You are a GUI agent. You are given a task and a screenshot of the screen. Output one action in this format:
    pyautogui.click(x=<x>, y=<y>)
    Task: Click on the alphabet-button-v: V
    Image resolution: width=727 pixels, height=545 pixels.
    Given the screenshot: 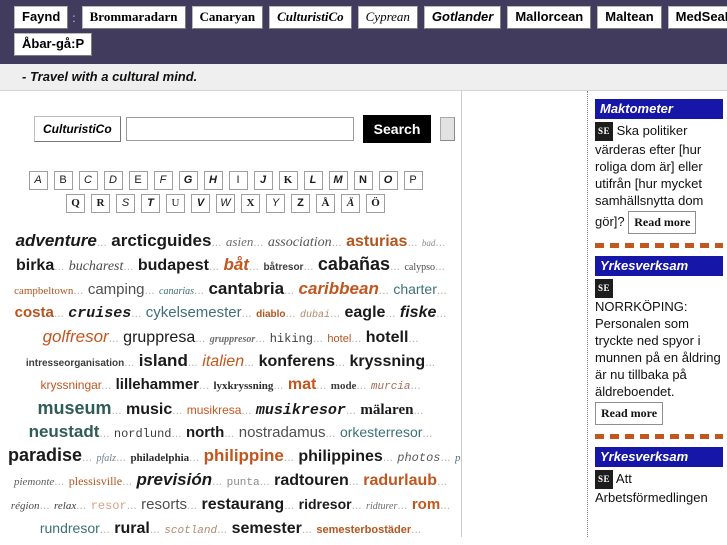 What is the action you would take?
    pyautogui.click(x=200, y=203)
    